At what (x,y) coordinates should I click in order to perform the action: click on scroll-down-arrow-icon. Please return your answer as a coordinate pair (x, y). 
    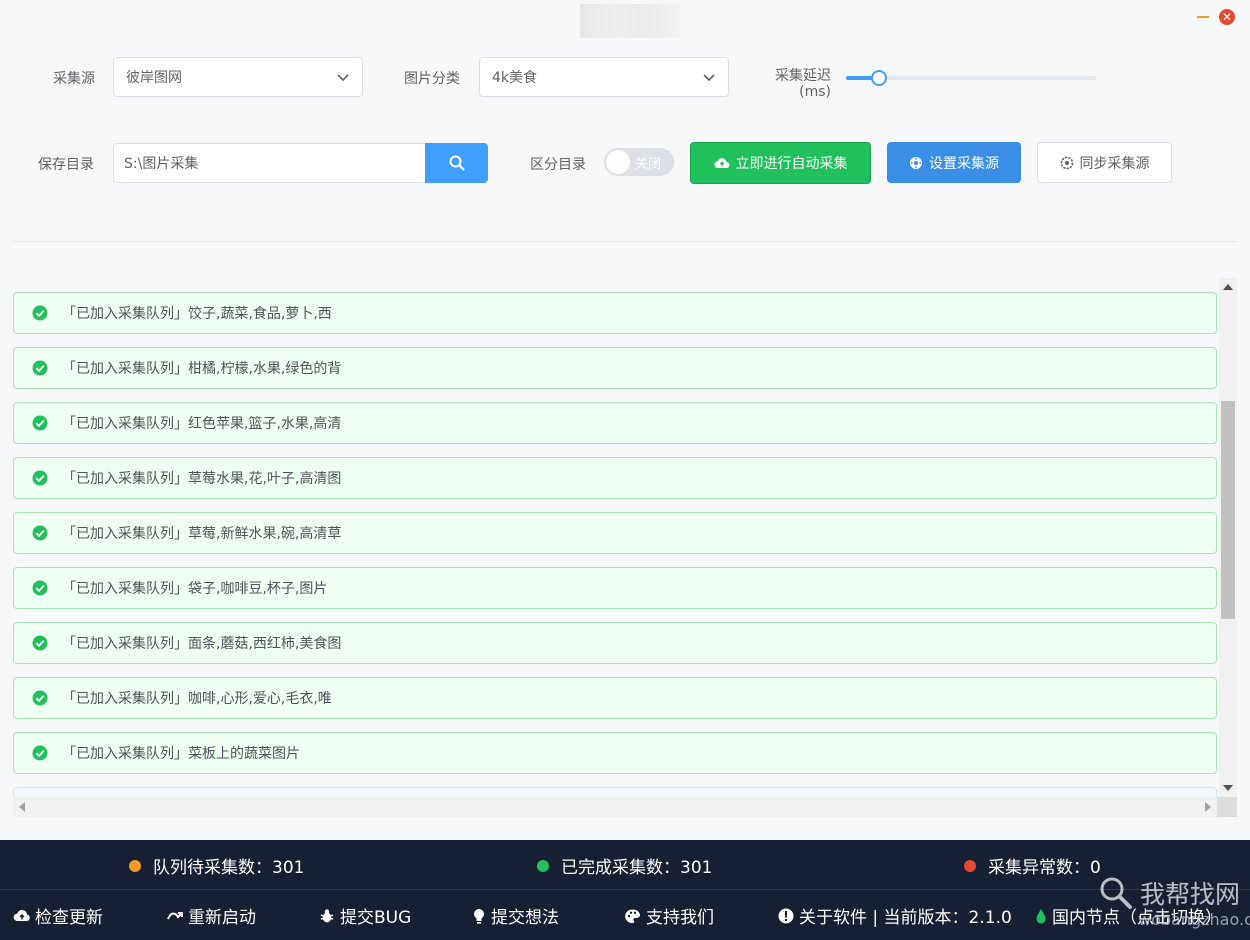
    Looking at the image, I should click on (1228, 788).